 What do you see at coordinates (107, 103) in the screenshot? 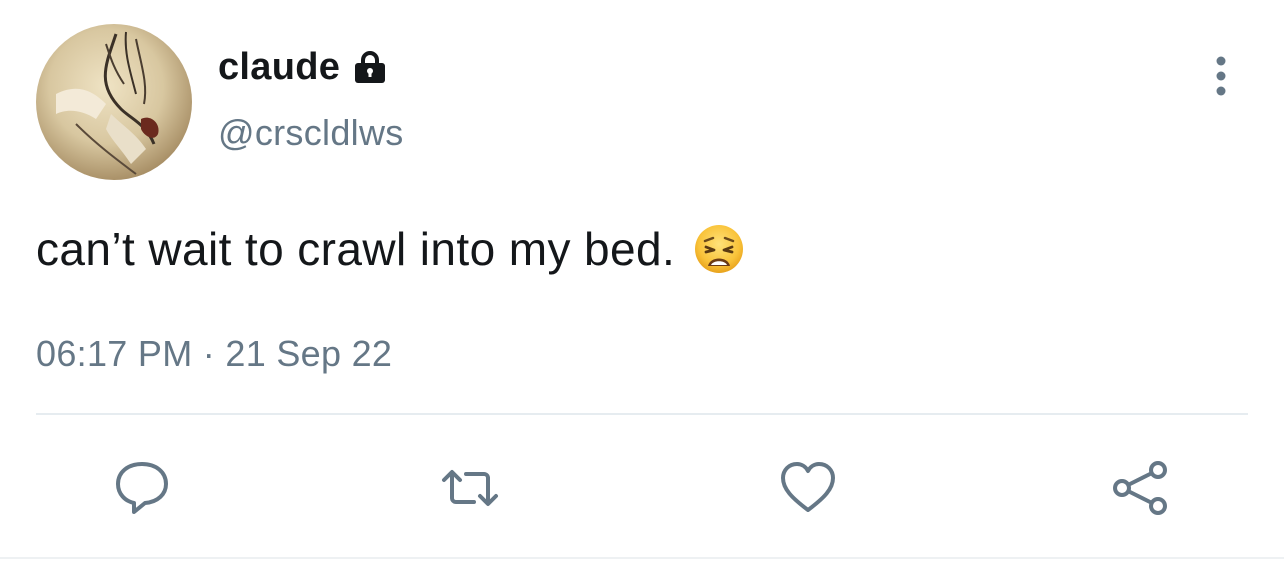
I see `avatar-illustration` at bounding box center [107, 103].